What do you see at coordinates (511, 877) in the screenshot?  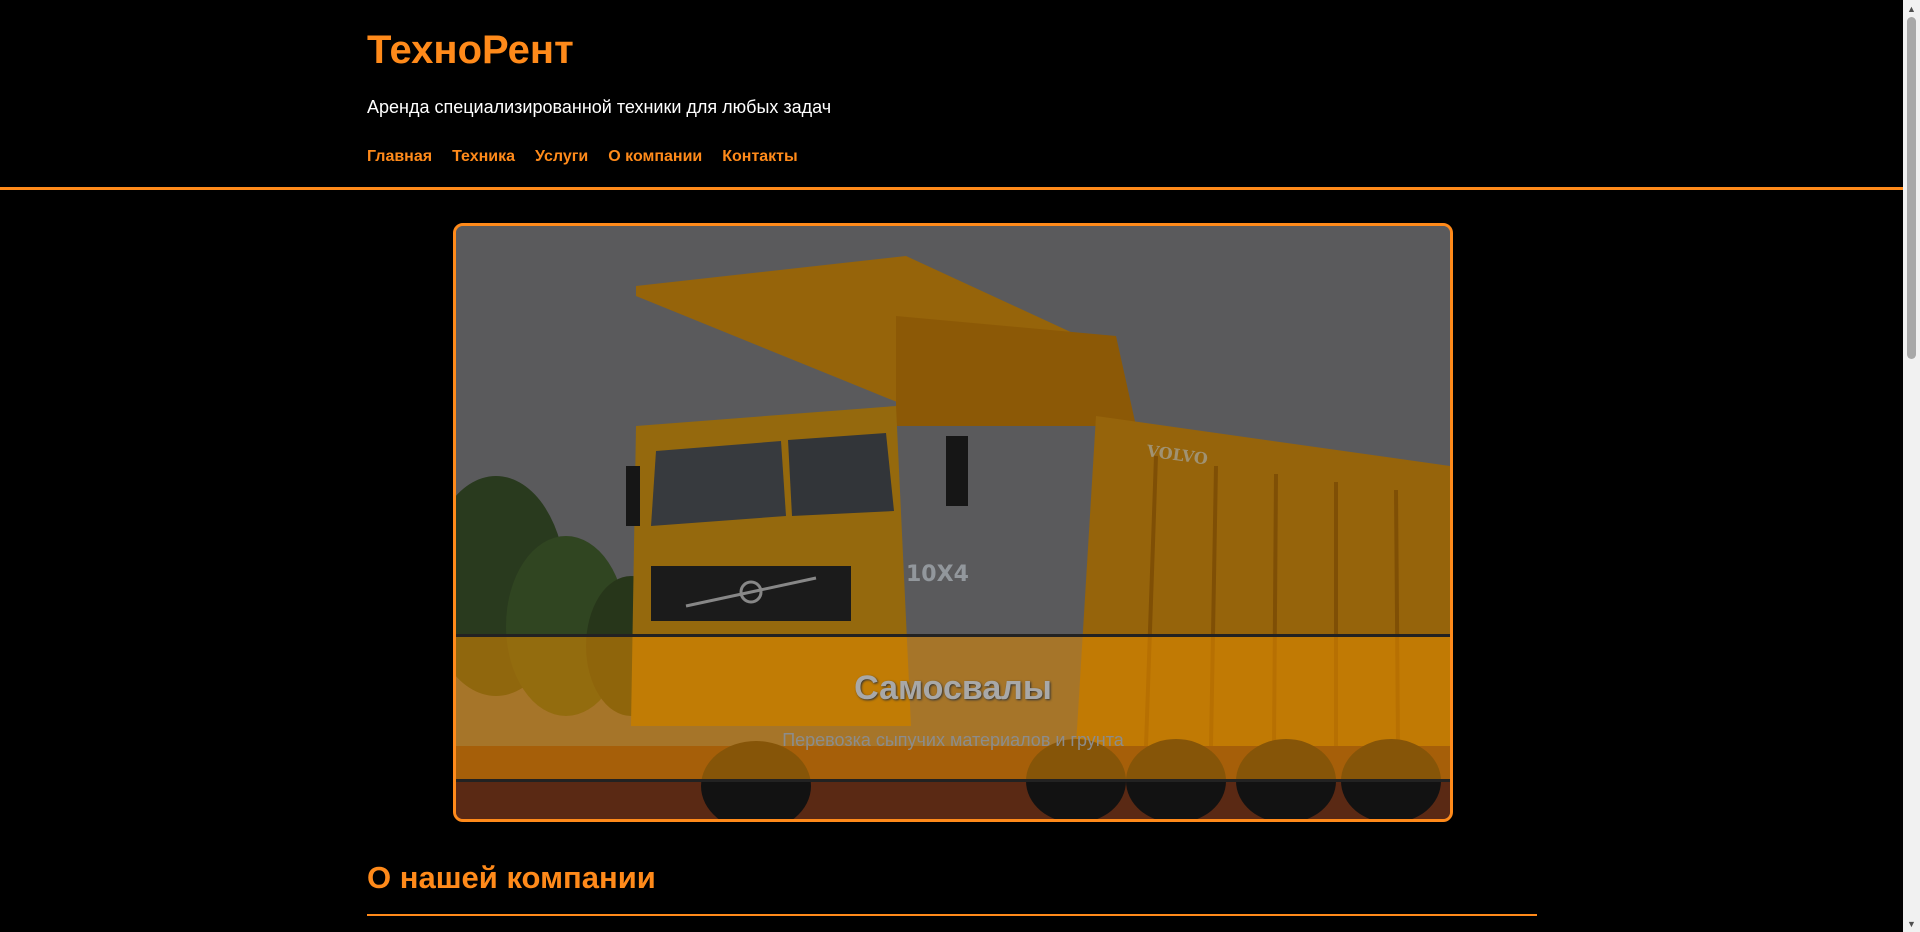 I see `about-section-title: О нашей компании` at bounding box center [511, 877].